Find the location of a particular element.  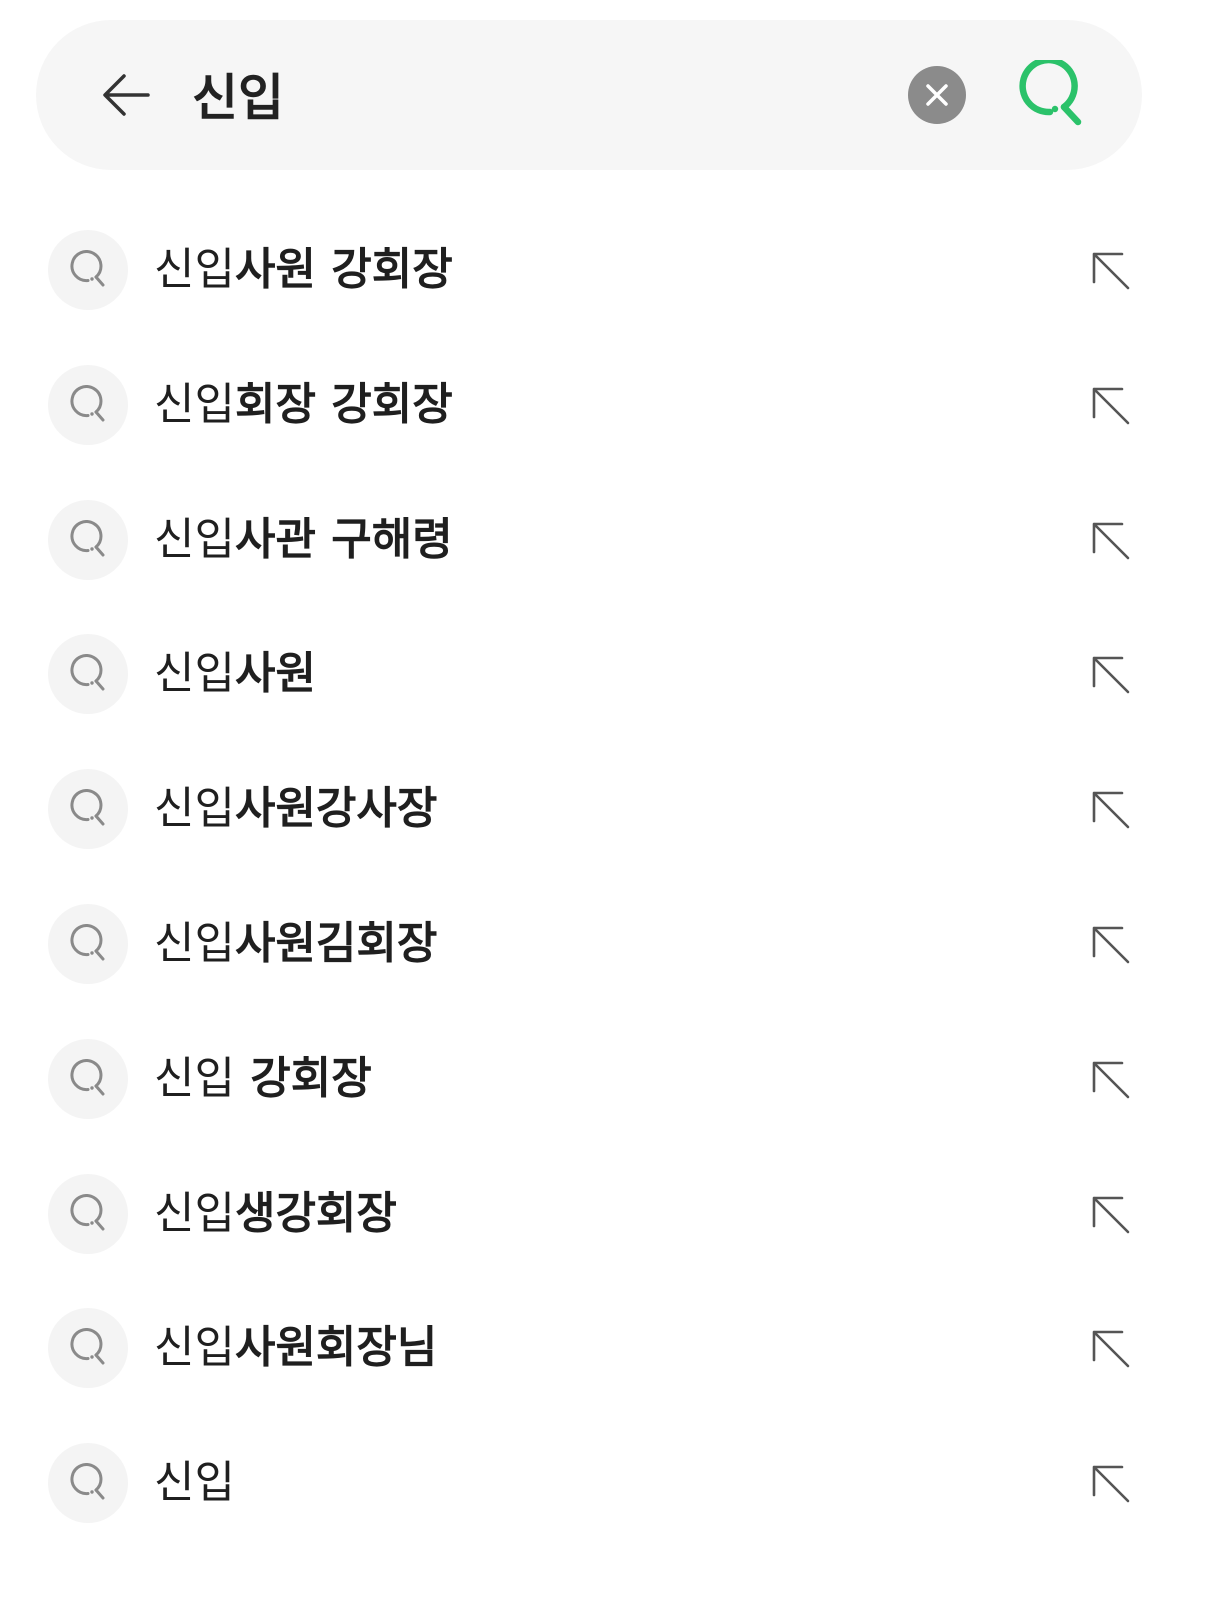

suggestion-item: 신입생강회장 is located at coordinates (603, 1214).